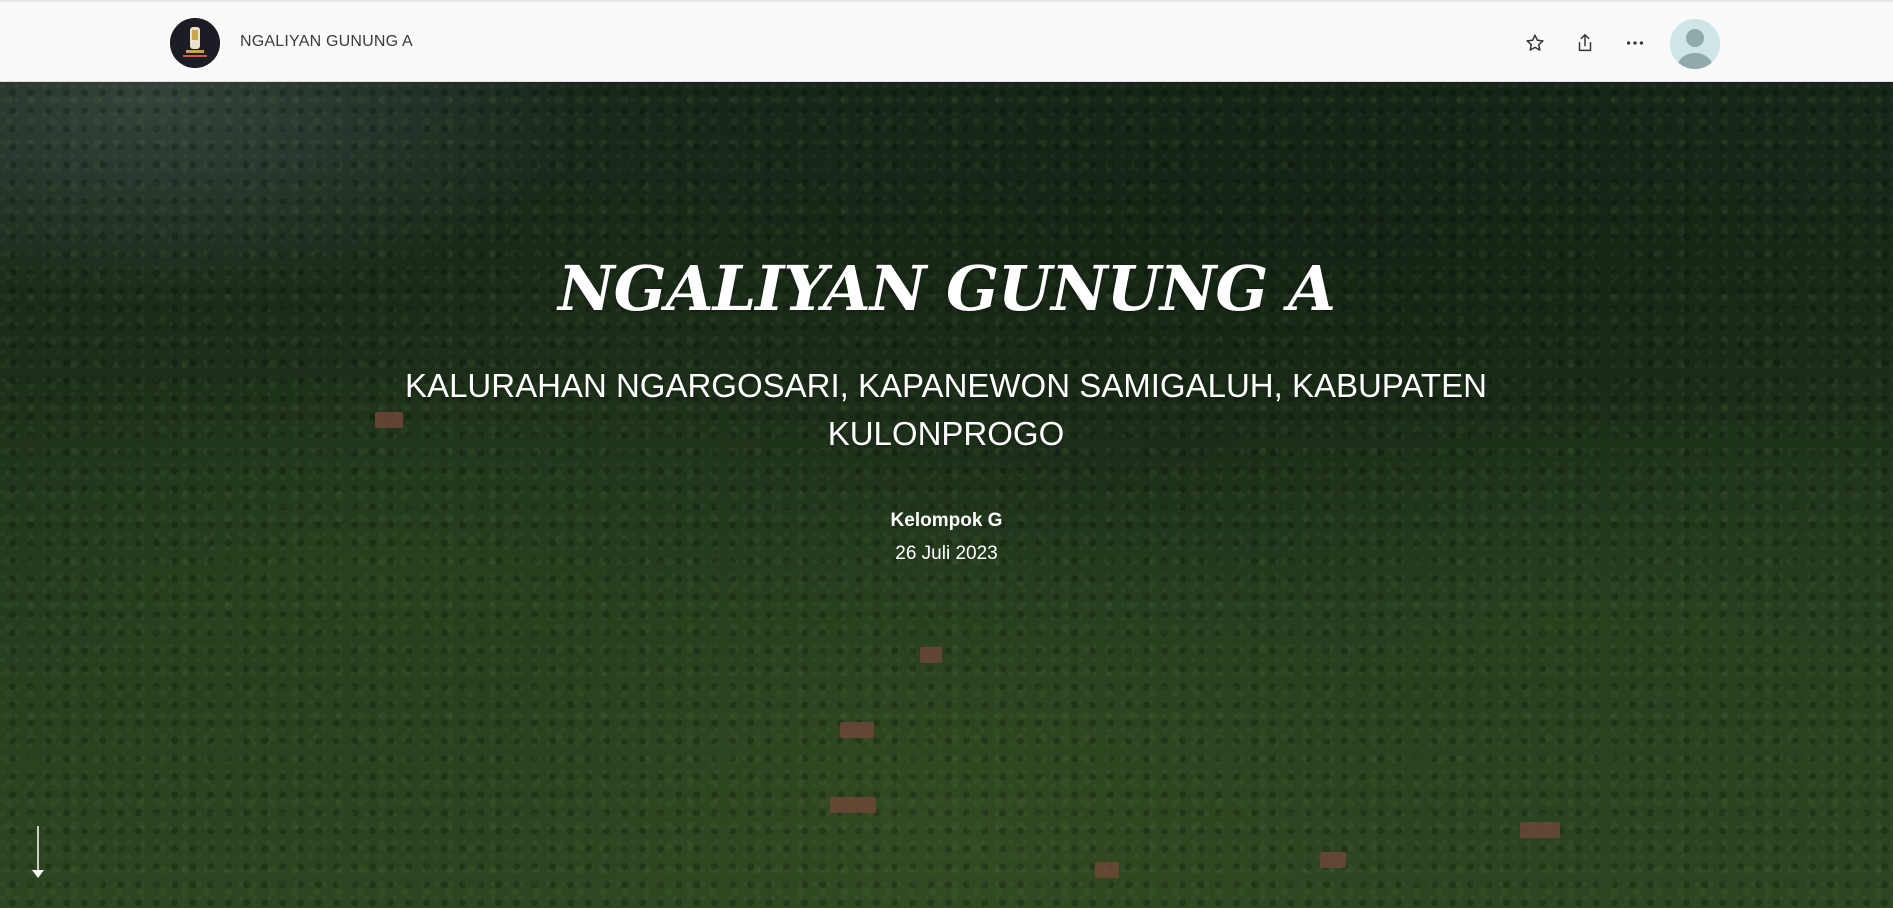 The image size is (1893, 908). What do you see at coordinates (946, 288) in the screenshot?
I see `story-title: NGALIYAN GUNUNG A` at bounding box center [946, 288].